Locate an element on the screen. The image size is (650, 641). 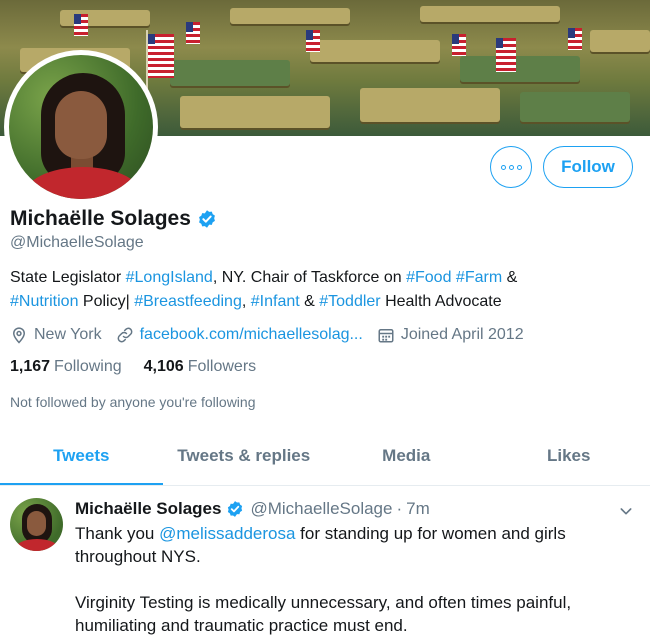
following-label: Following is located at coordinates (88, 366).